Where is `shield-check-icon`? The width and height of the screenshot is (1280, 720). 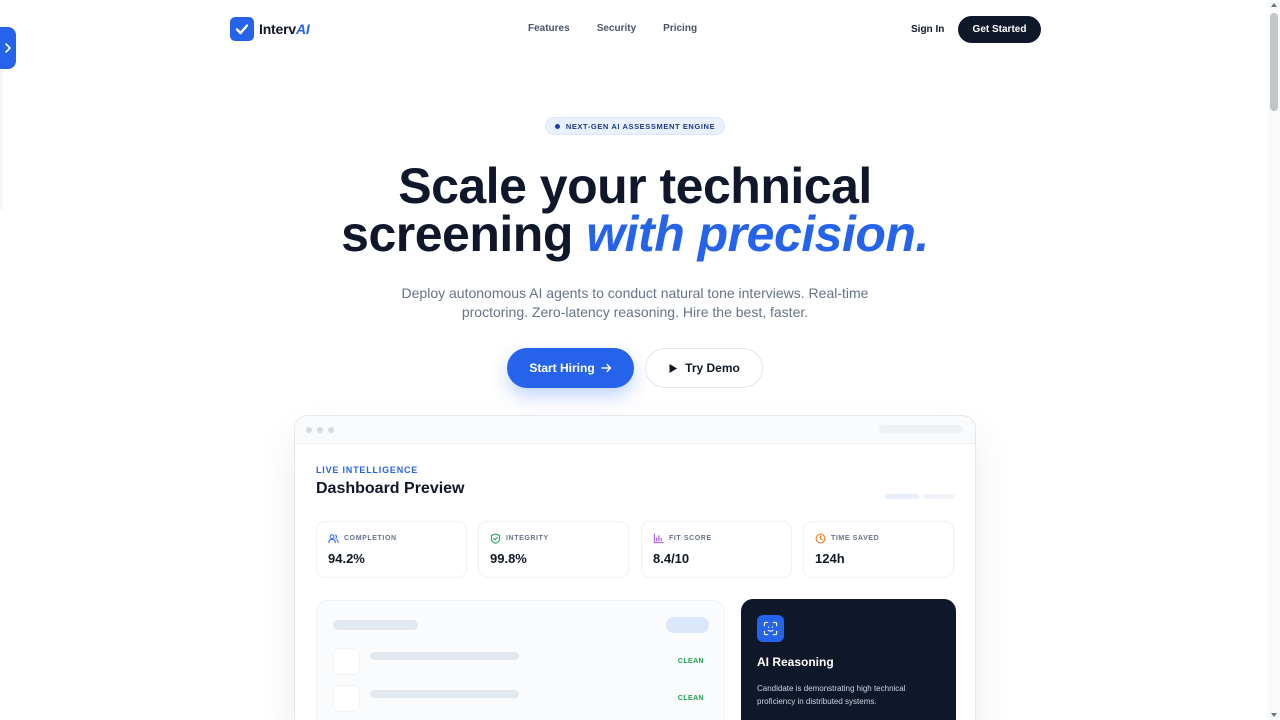
shield-check-icon is located at coordinates (495, 538).